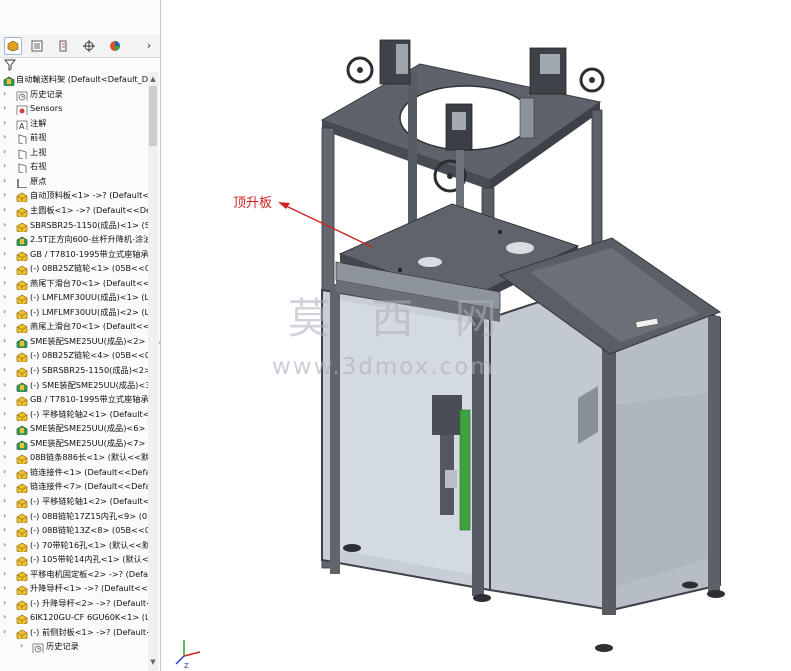 The image size is (791, 671). What do you see at coordinates (153, 662) in the screenshot?
I see `scroll-down-arrow-icon: ▼` at bounding box center [153, 662].